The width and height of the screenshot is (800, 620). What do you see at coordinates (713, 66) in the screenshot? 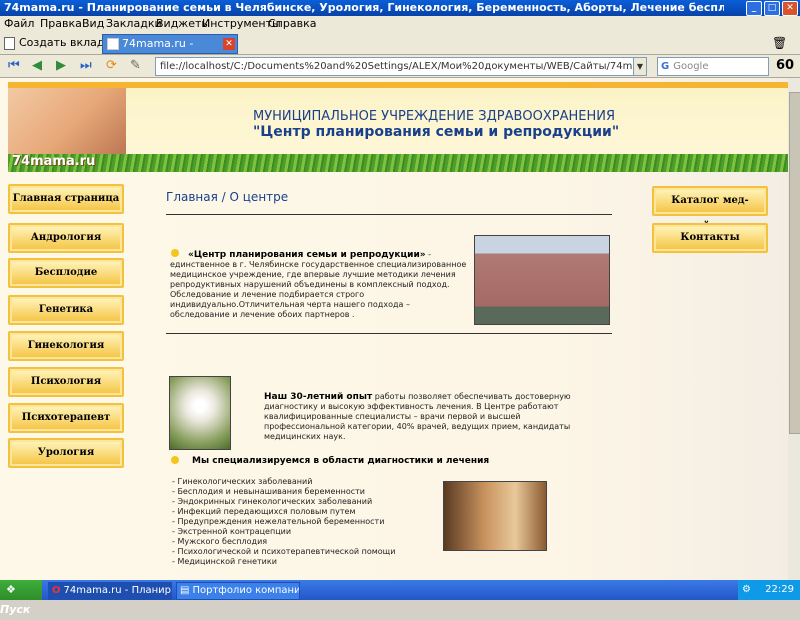
I see `search-input: G Google` at bounding box center [713, 66].